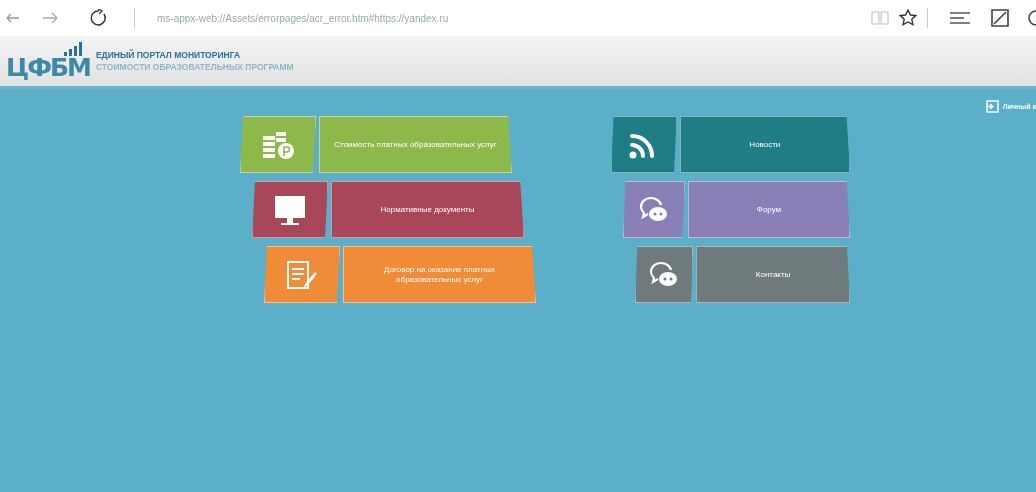  I want to click on monitor-icon, so click(290, 209).